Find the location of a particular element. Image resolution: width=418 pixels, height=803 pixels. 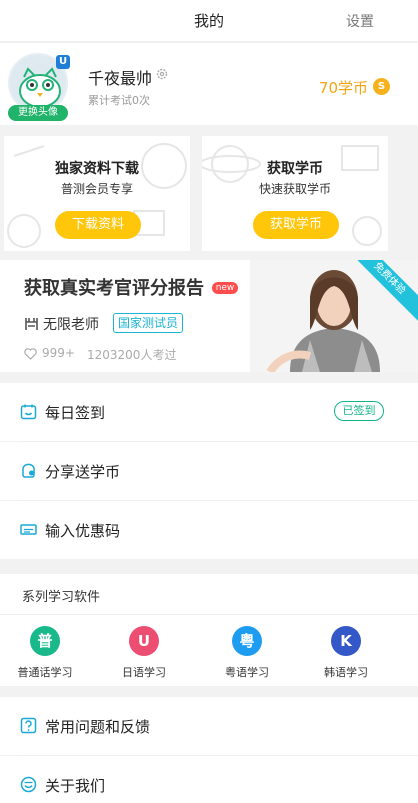

likes-count: 999+ is located at coordinates (58, 353).